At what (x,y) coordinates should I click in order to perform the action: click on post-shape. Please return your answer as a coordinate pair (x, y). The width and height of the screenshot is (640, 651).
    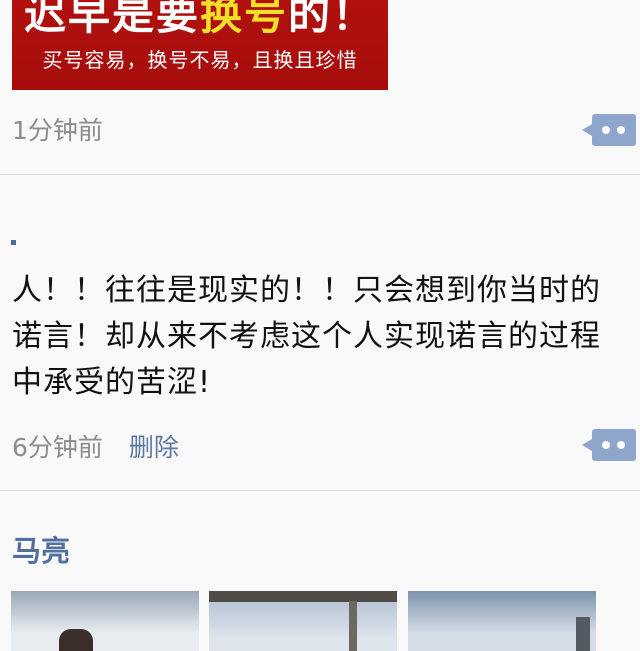
    Looking at the image, I should click on (583, 634).